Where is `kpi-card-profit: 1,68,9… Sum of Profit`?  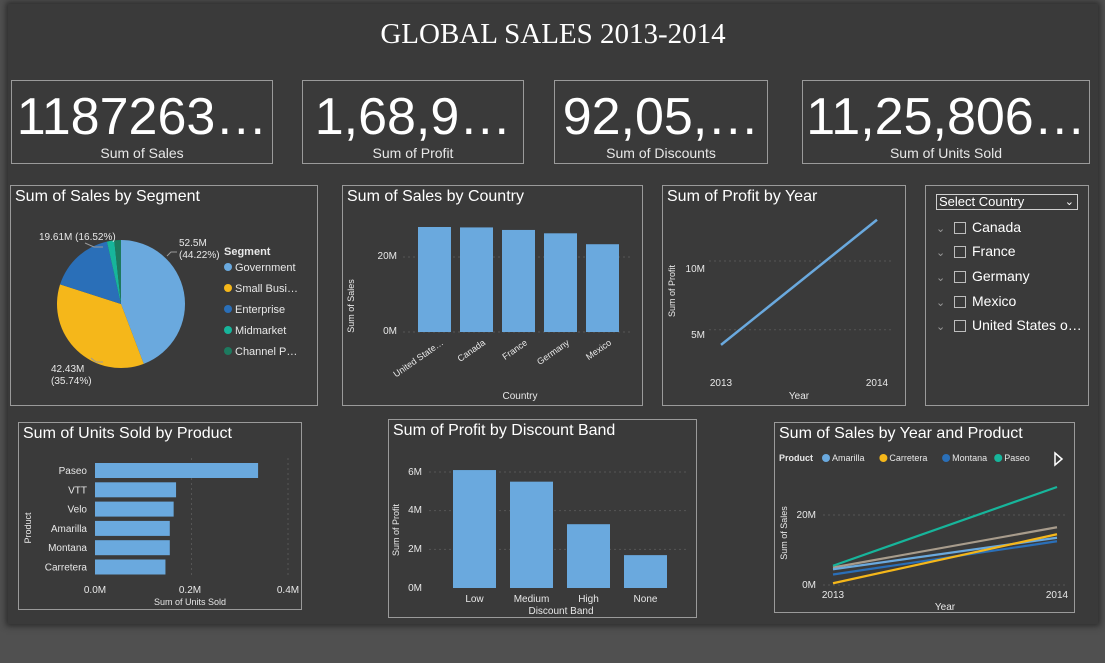 kpi-card-profit: 1,68,9… Sum of Profit is located at coordinates (413, 122).